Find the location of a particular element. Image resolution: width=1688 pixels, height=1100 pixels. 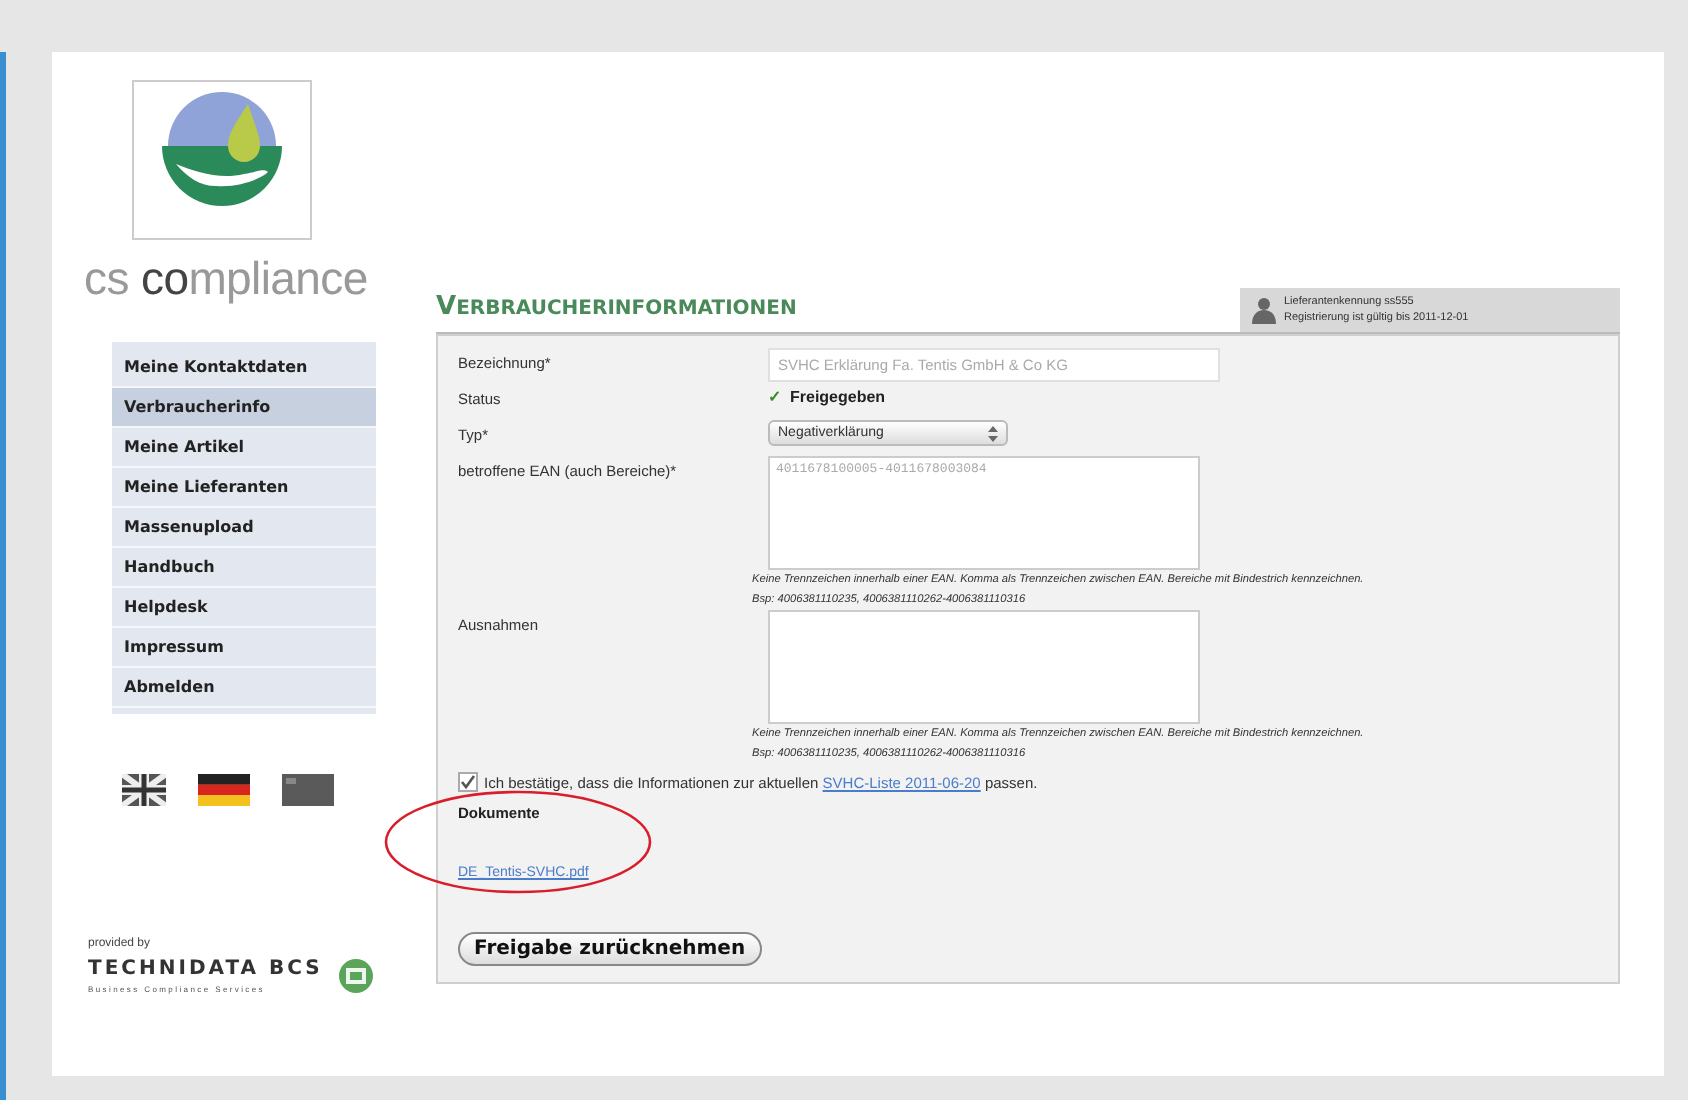

logo-text: cs compliance is located at coordinates (226, 279).